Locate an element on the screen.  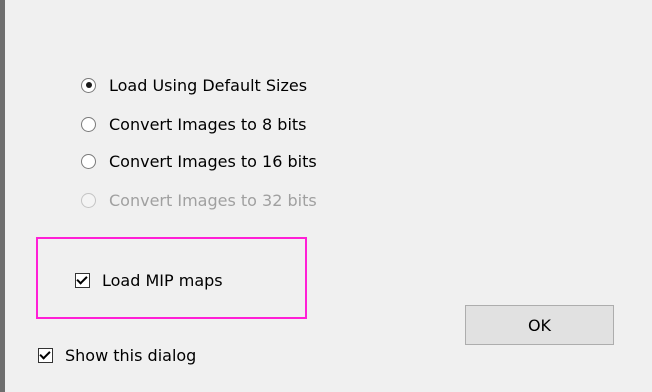
radio-option-8-bits: Convert Images to 8 bits is located at coordinates (194, 124).